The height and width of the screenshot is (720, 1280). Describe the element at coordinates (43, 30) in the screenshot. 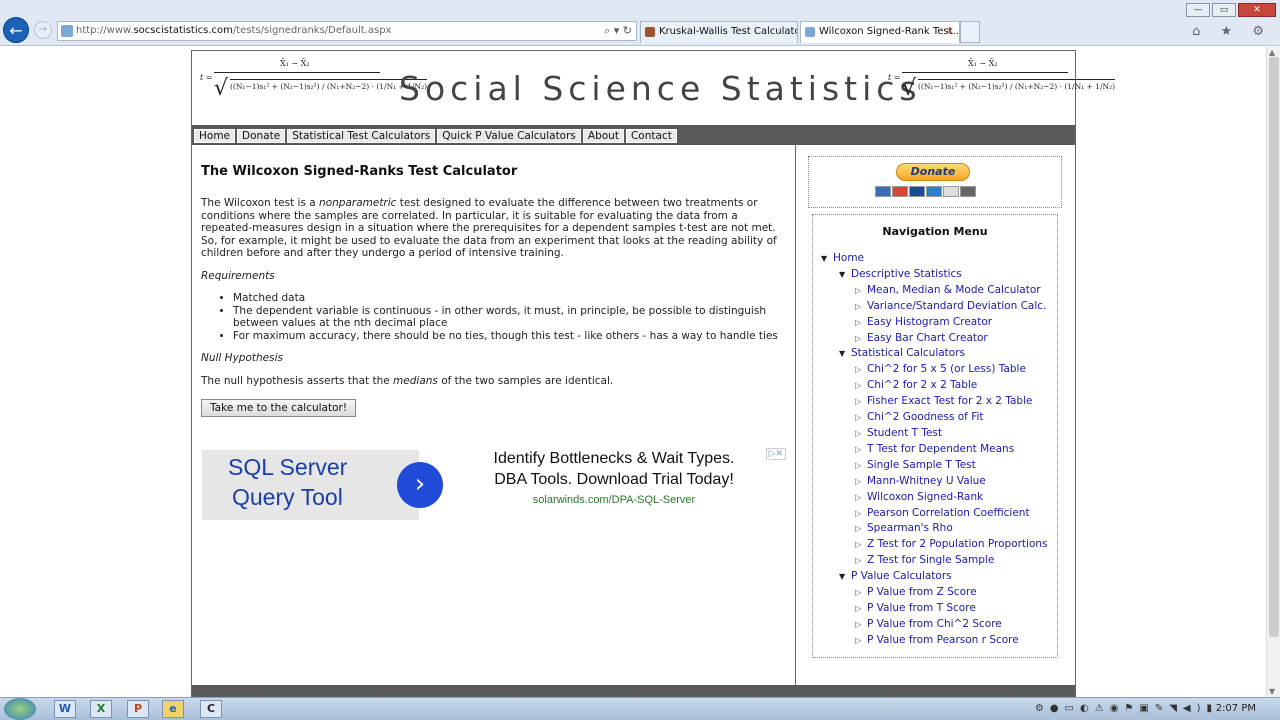

I see `forward-button: →` at that location.